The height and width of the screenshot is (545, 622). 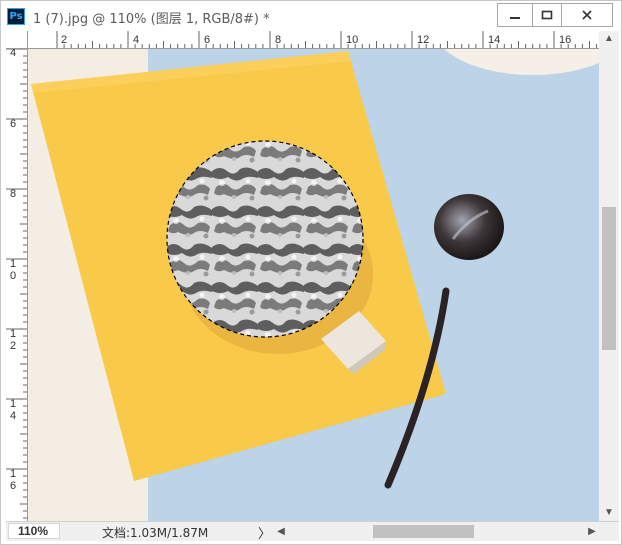 I want to click on ruler-v-label: 10, so click(x=13, y=270).